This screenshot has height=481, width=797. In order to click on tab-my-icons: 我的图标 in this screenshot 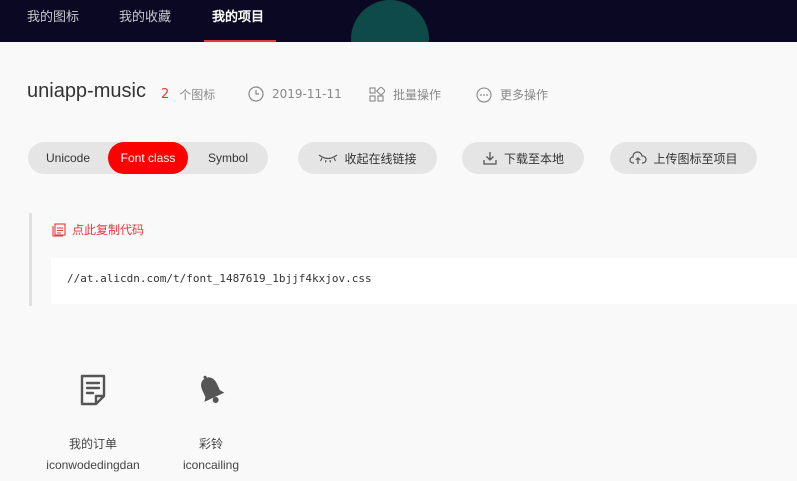, I will do `click(53, 21)`.